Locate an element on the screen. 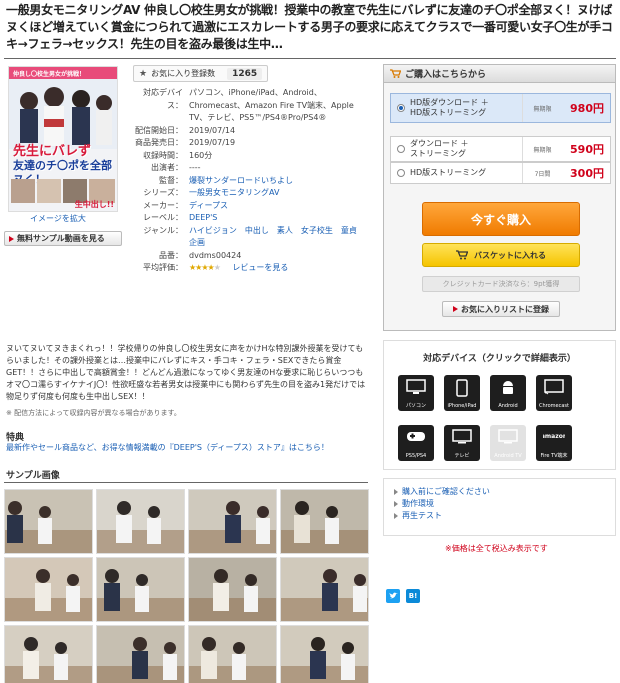 Image resolution: width=620 pixels, height=683 pixels. purchase-option: ダウンロード ＋ストリーミング 無期限 590円 is located at coordinates (500, 149).